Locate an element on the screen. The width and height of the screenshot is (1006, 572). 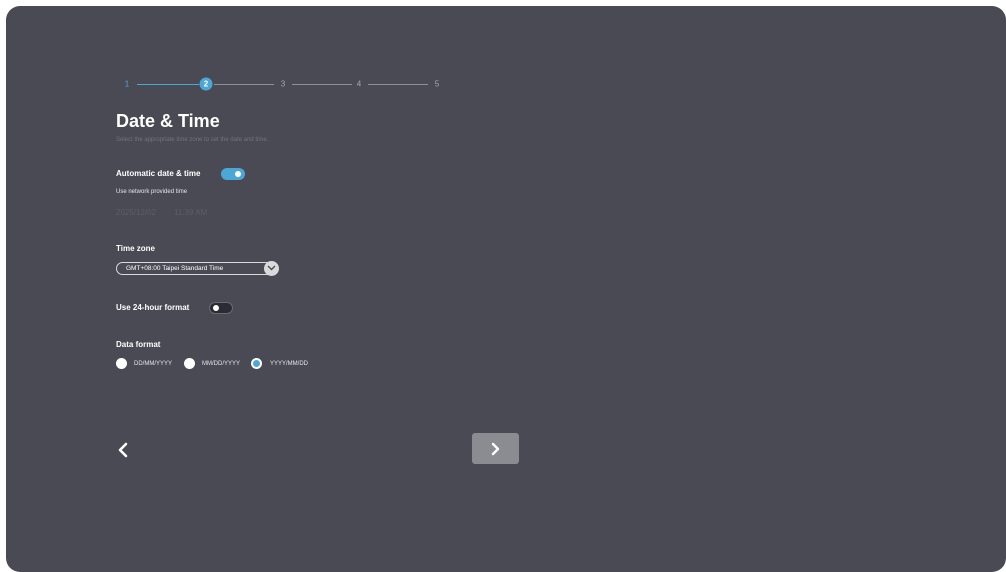
radio-mm-dd-yyyy is located at coordinates (189, 363).